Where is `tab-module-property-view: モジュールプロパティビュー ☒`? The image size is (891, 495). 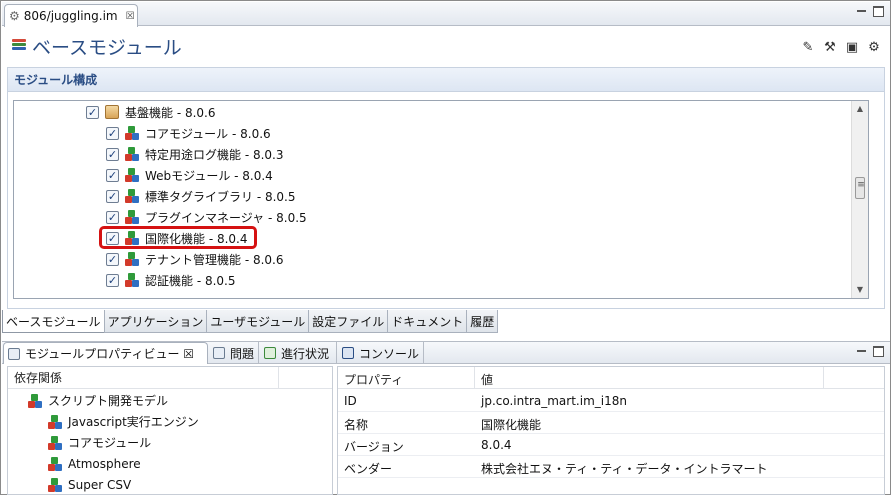 tab-module-property-view: モジュールプロパティビュー ☒ is located at coordinates (105, 353).